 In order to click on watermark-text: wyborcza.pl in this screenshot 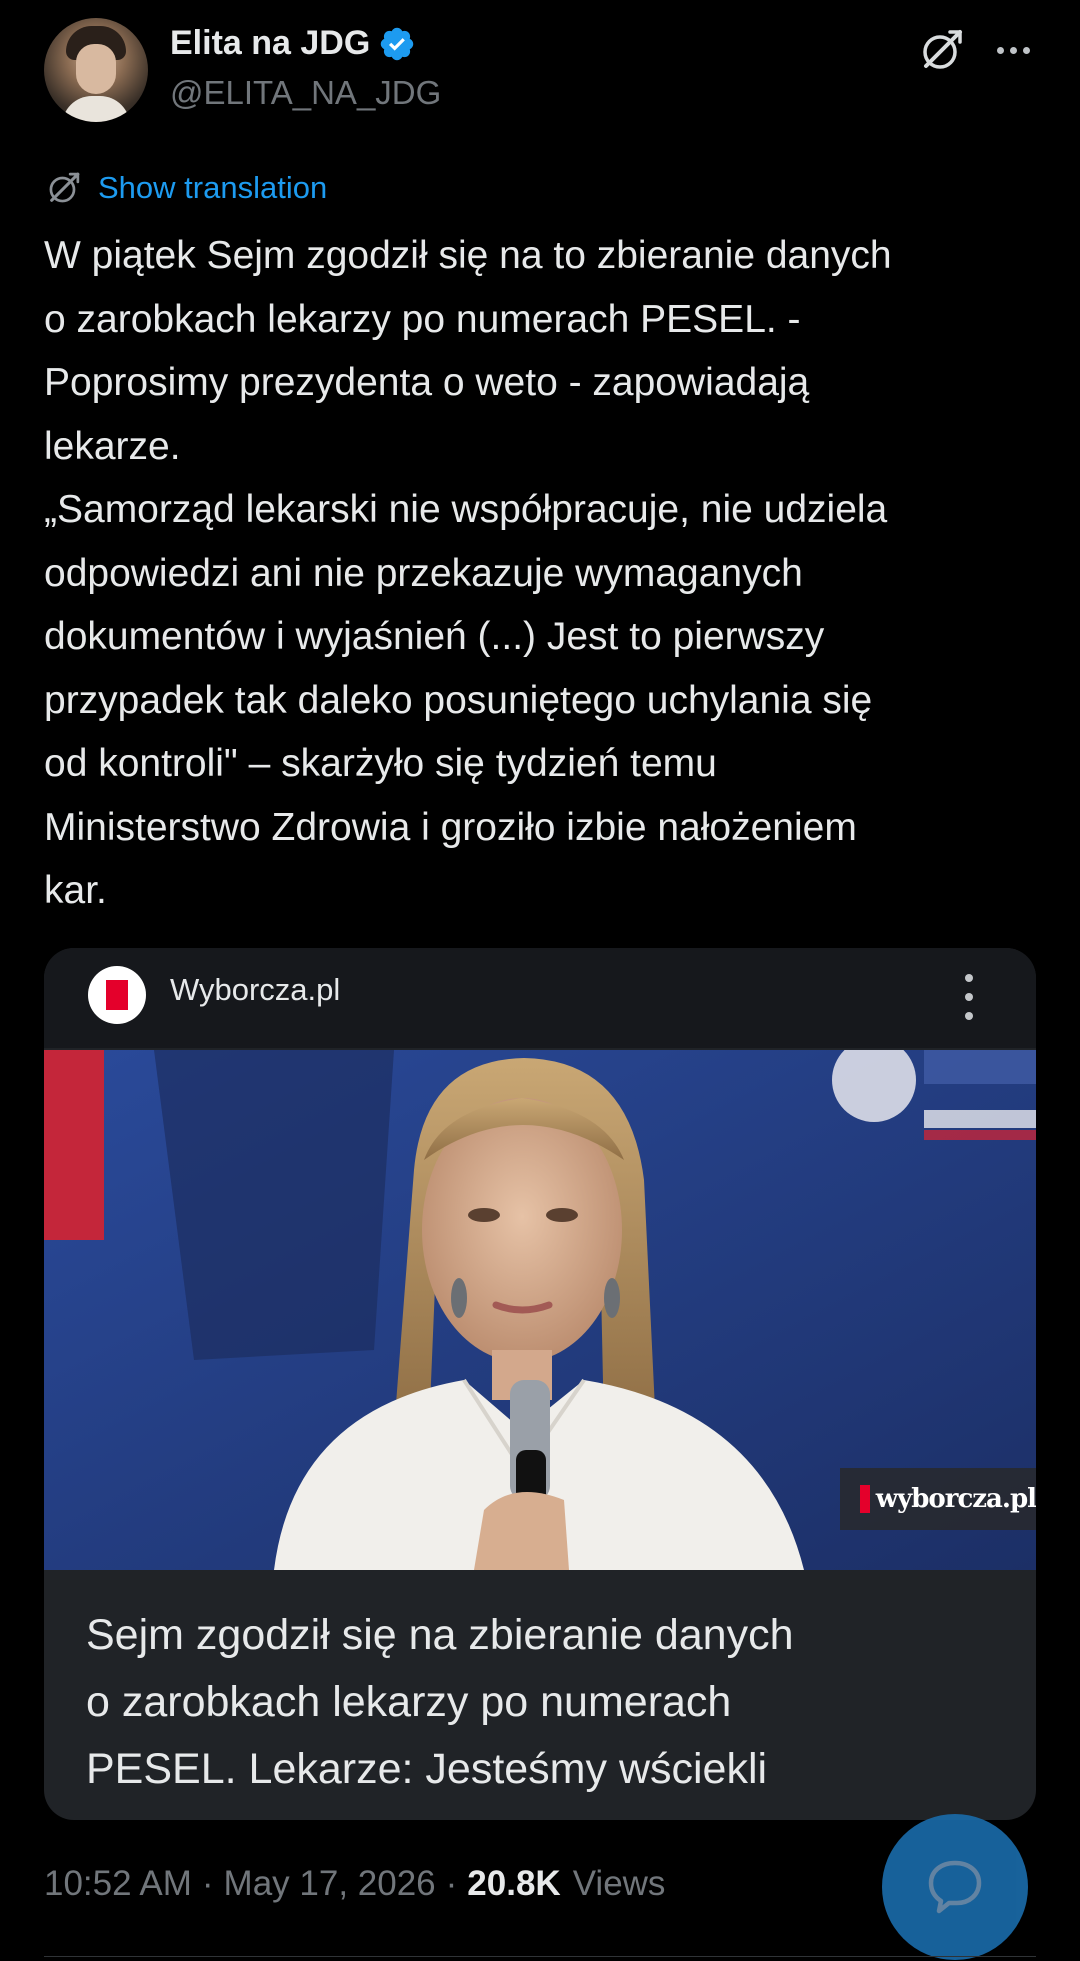, I will do `click(955, 1499)`.